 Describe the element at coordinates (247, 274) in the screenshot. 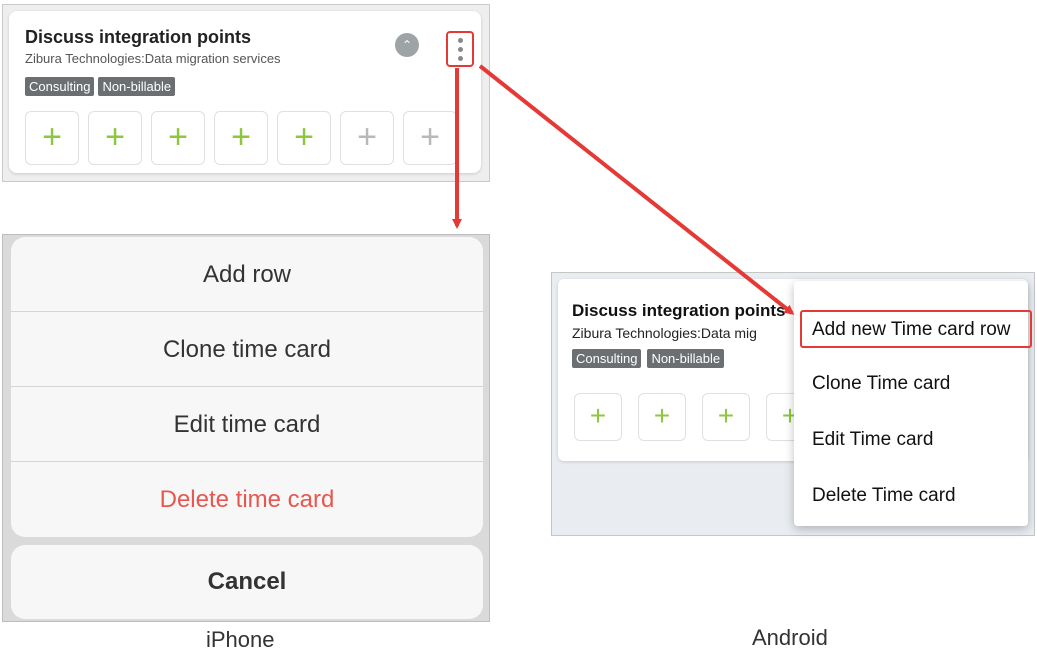

I see `add-row-action: Add row` at that location.